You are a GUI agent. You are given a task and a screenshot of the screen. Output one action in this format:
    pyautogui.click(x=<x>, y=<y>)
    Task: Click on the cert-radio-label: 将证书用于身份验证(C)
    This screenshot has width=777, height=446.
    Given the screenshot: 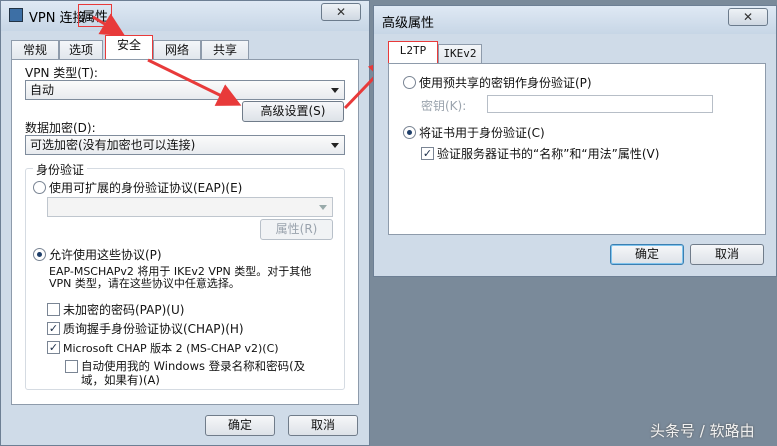 What is the action you would take?
    pyautogui.click(x=482, y=133)
    